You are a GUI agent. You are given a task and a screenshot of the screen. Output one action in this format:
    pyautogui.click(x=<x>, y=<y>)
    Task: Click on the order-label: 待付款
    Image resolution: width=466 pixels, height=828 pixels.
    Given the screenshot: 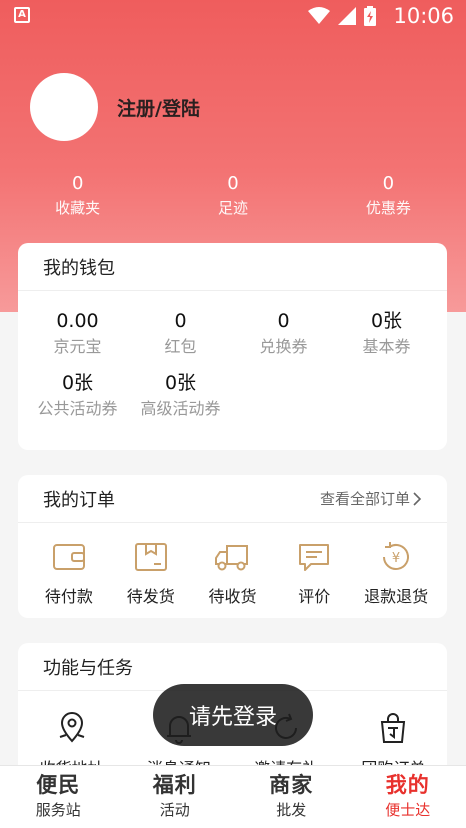 What is the action you would take?
    pyautogui.click(x=68, y=596)
    